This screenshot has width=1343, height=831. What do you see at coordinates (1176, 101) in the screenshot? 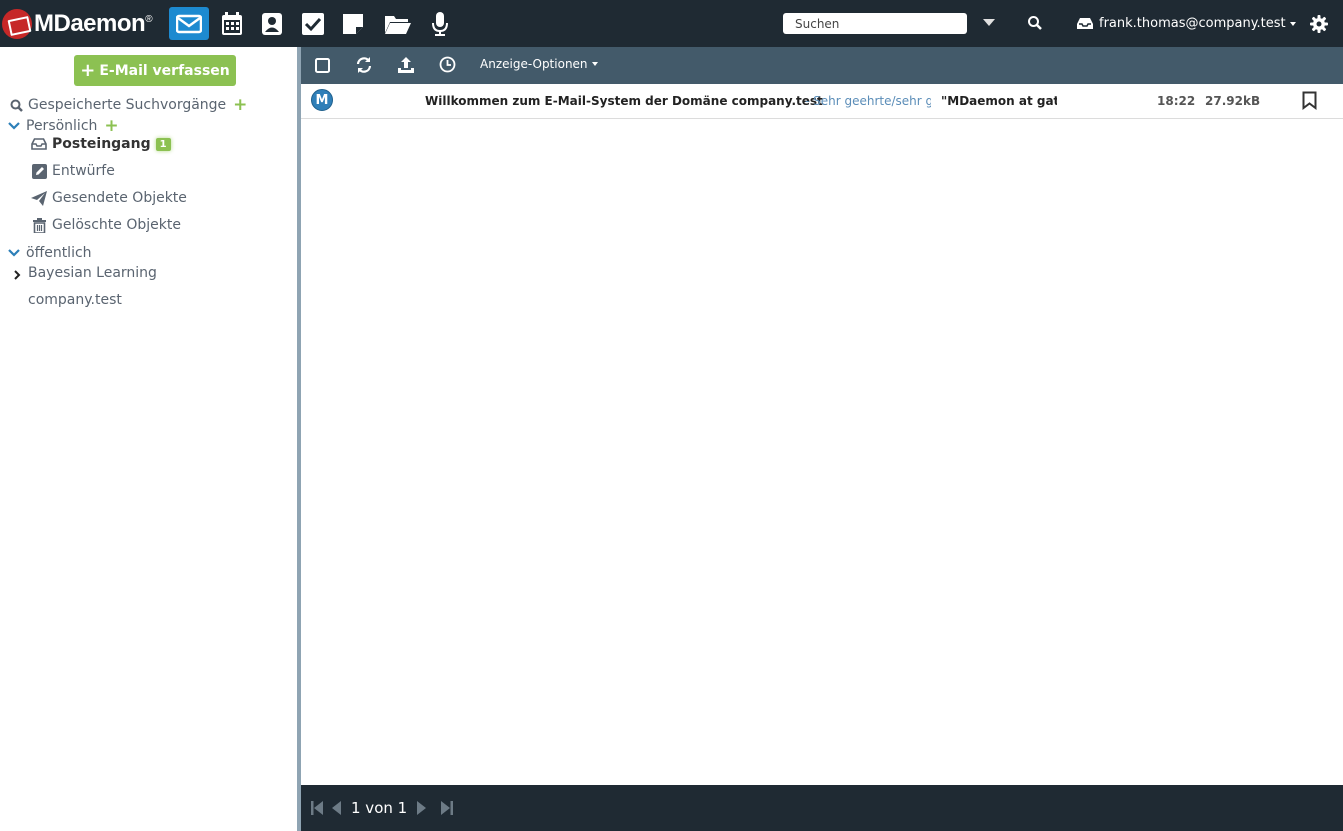
I see `message-time: 18:22` at bounding box center [1176, 101].